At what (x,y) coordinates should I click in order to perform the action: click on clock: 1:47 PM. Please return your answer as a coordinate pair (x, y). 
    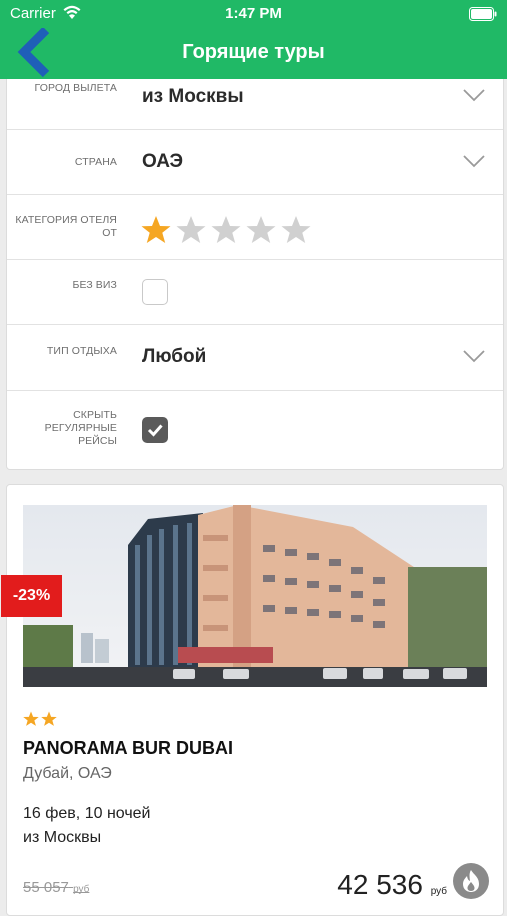
    Looking at the image, I should click on (253, 13).